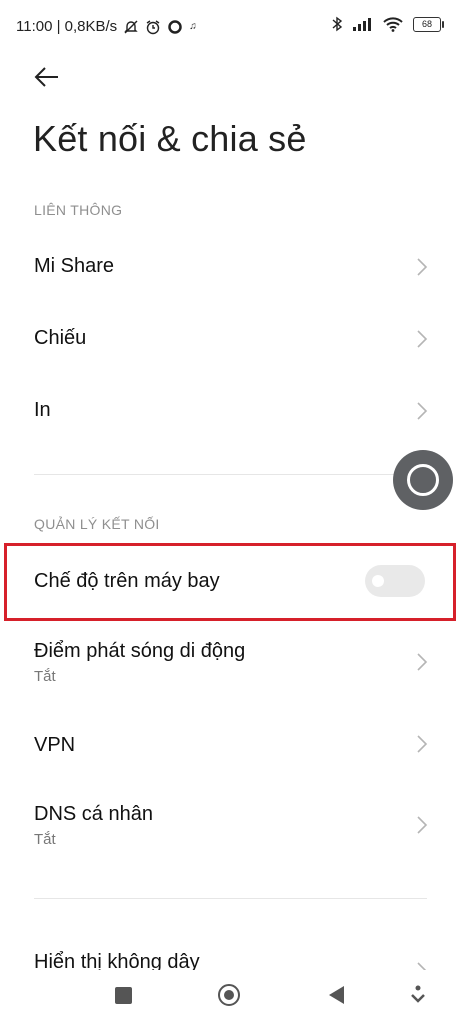  Describe the element at coordinates (123, 995) in the screenshot. I see `recents-button` at that location.